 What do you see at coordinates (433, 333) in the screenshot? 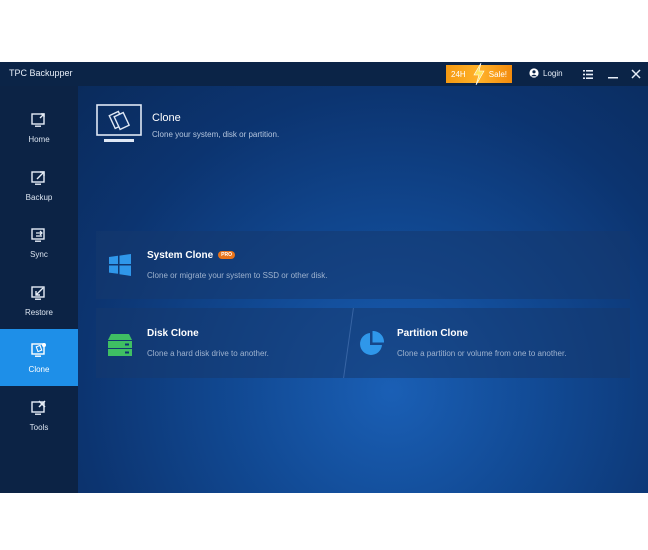
I see `partition-clone-title: Partition Clone` at bounding box center [433, 333].